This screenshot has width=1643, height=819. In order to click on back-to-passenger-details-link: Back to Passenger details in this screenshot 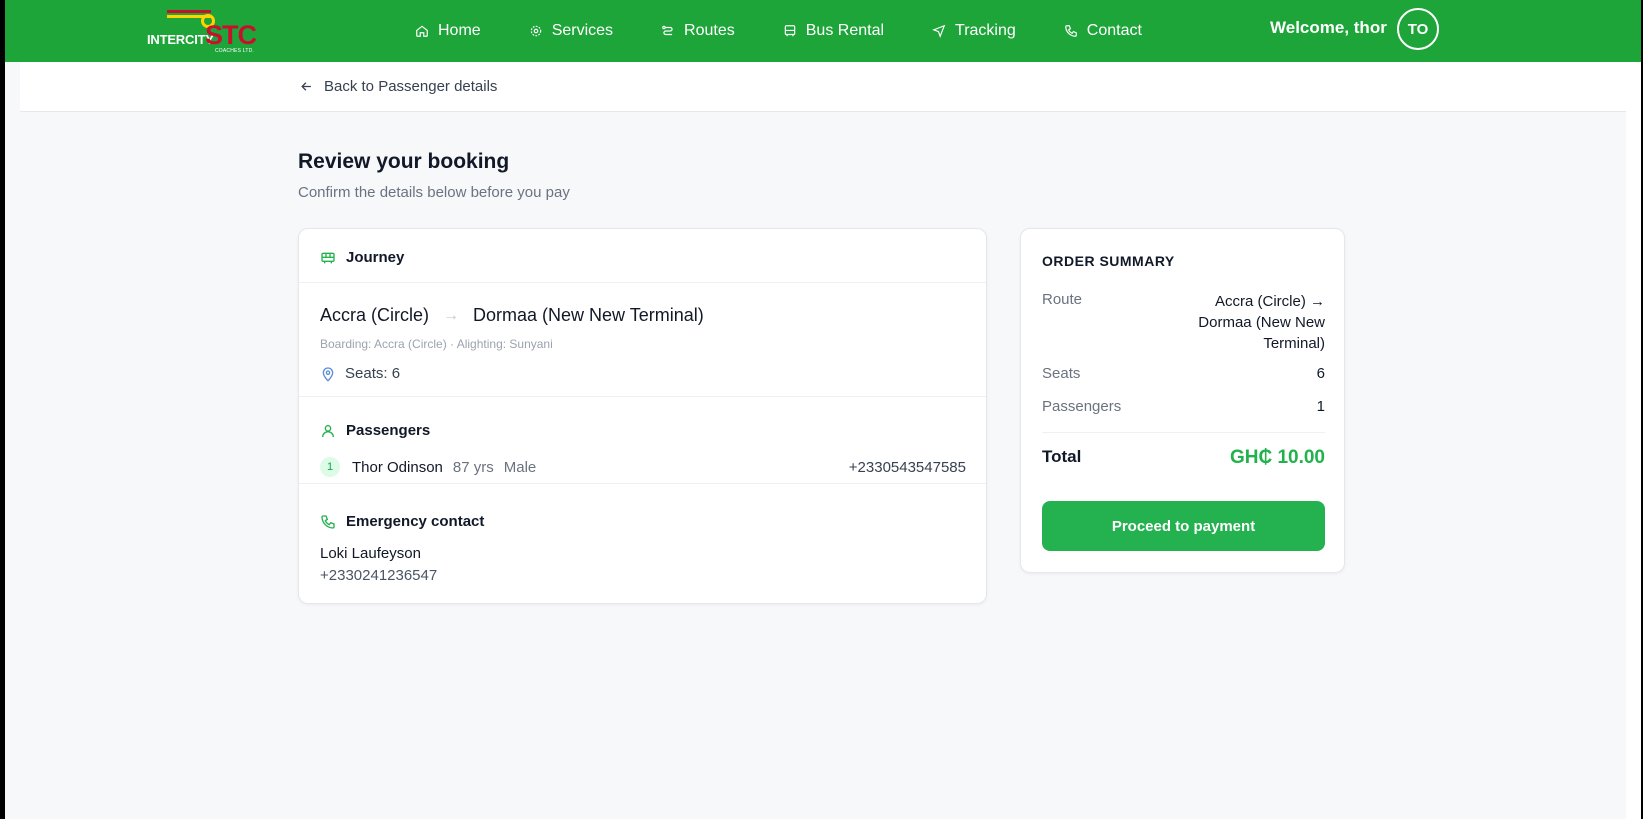, I will do `click(398, 86)`.